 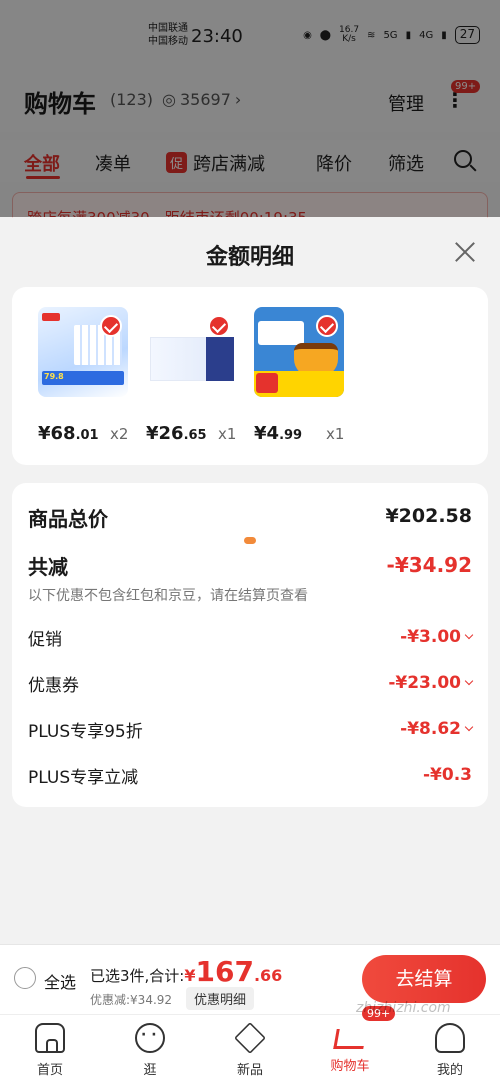 I want to click on watermark: zhizhizhi.com, so click(x=403, y=1008).